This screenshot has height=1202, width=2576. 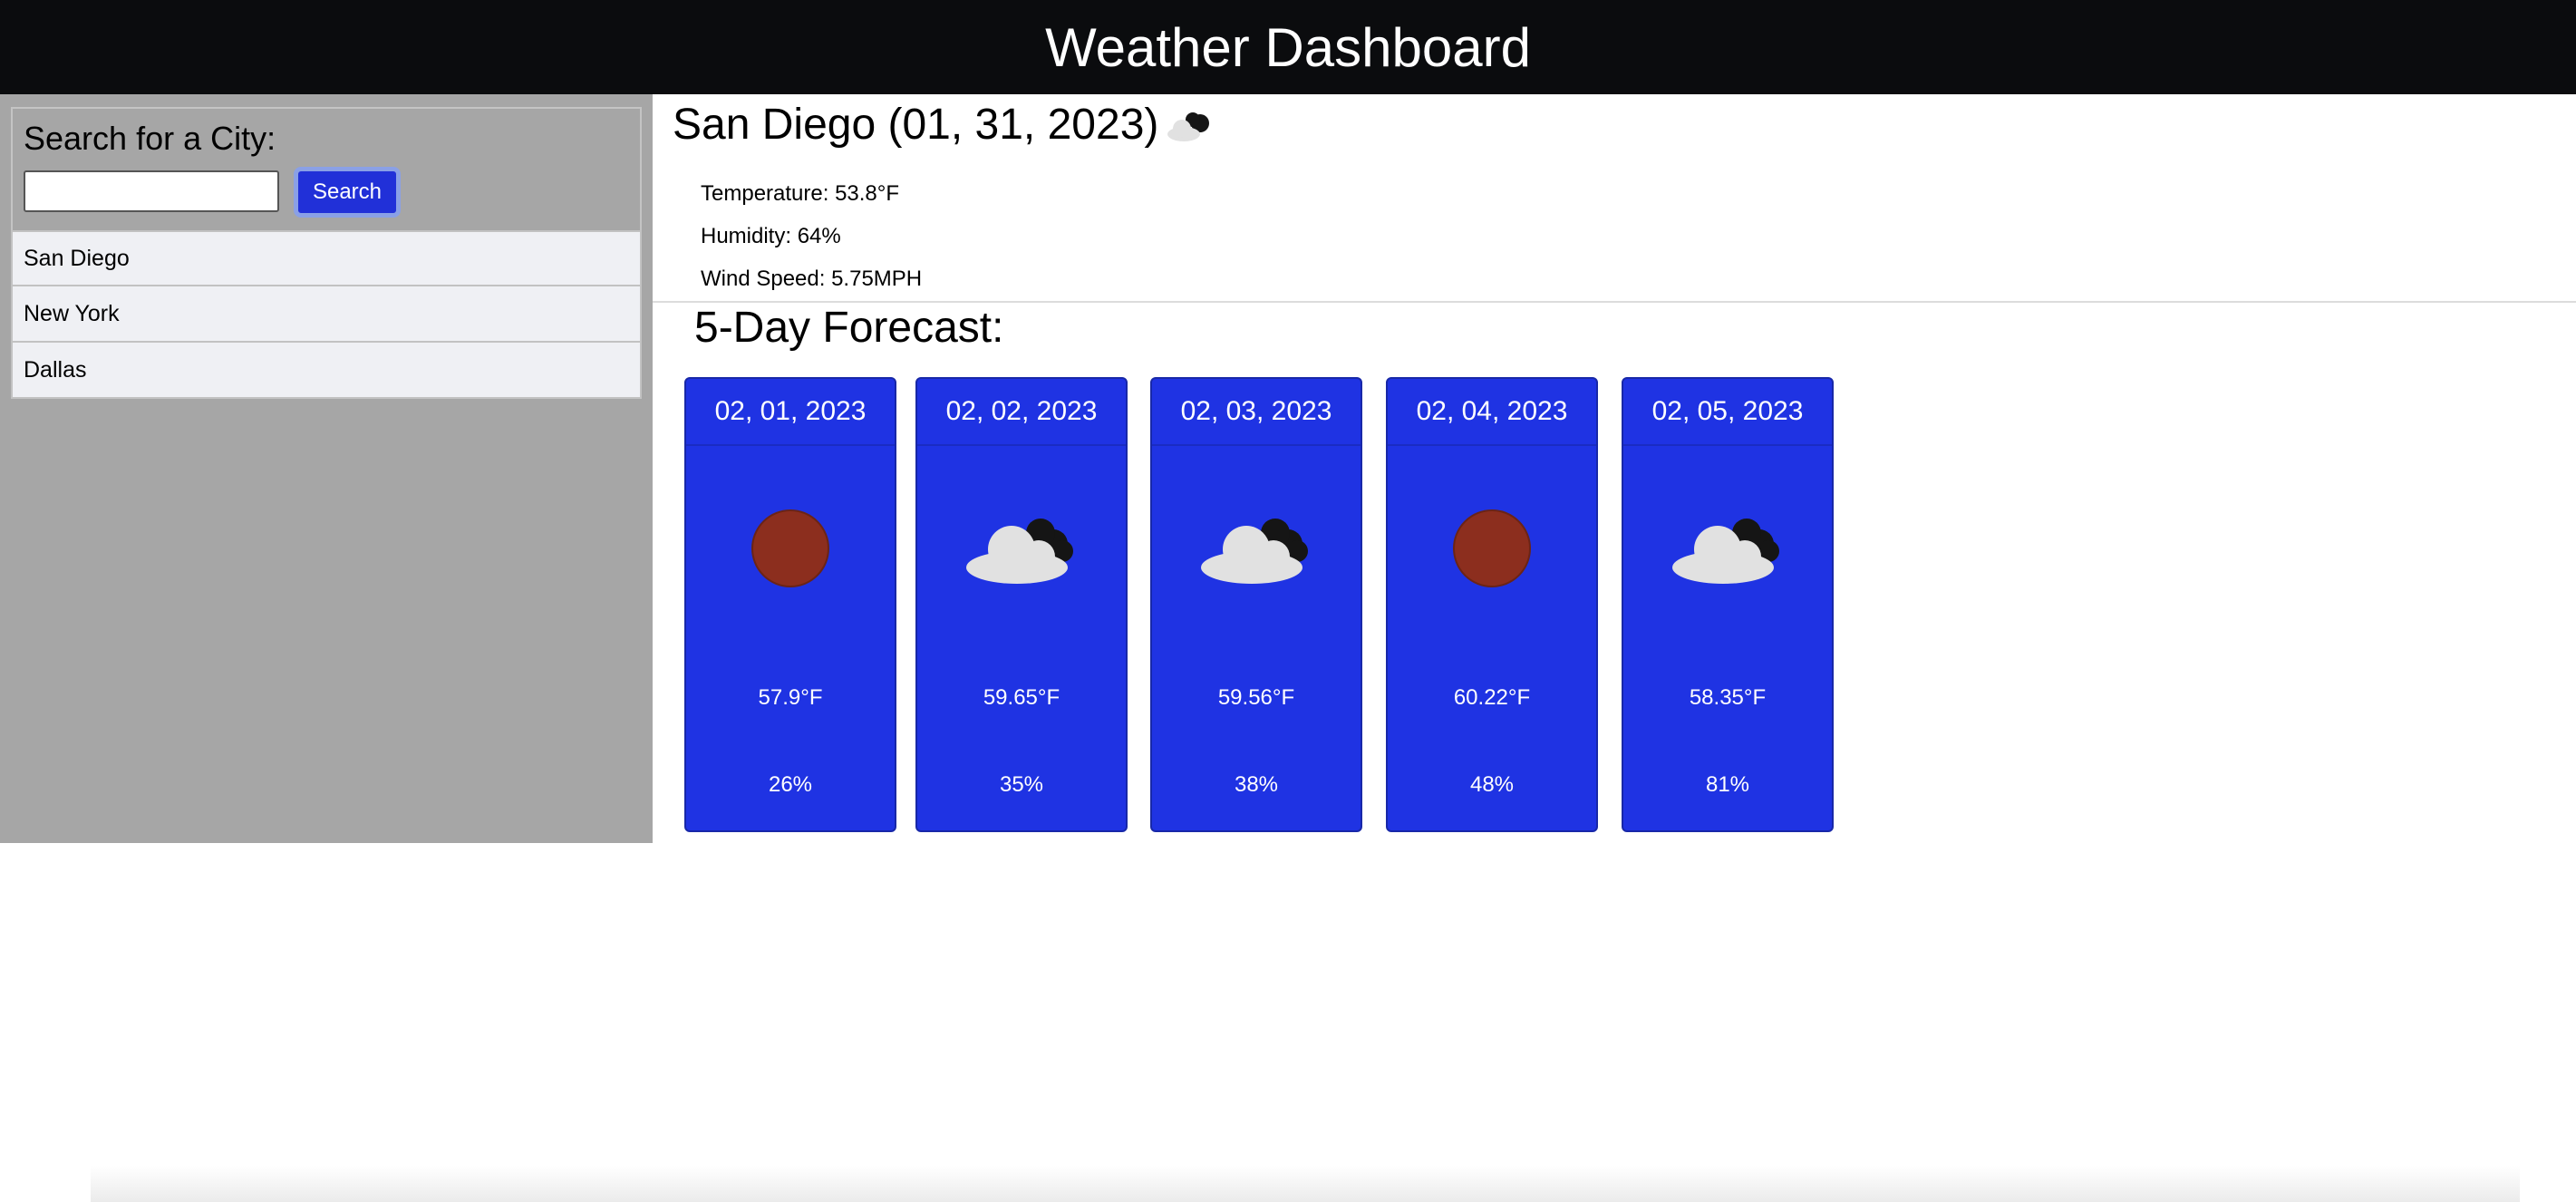 I want to click on partly-cloudy-icon, so click(x=1188, y=126).